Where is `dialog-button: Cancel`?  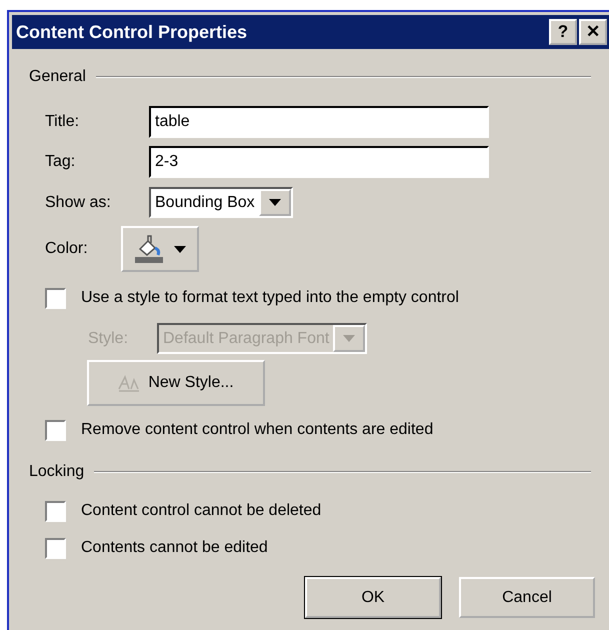
dialog-button: Cancel is located at coordinates (527, 597).